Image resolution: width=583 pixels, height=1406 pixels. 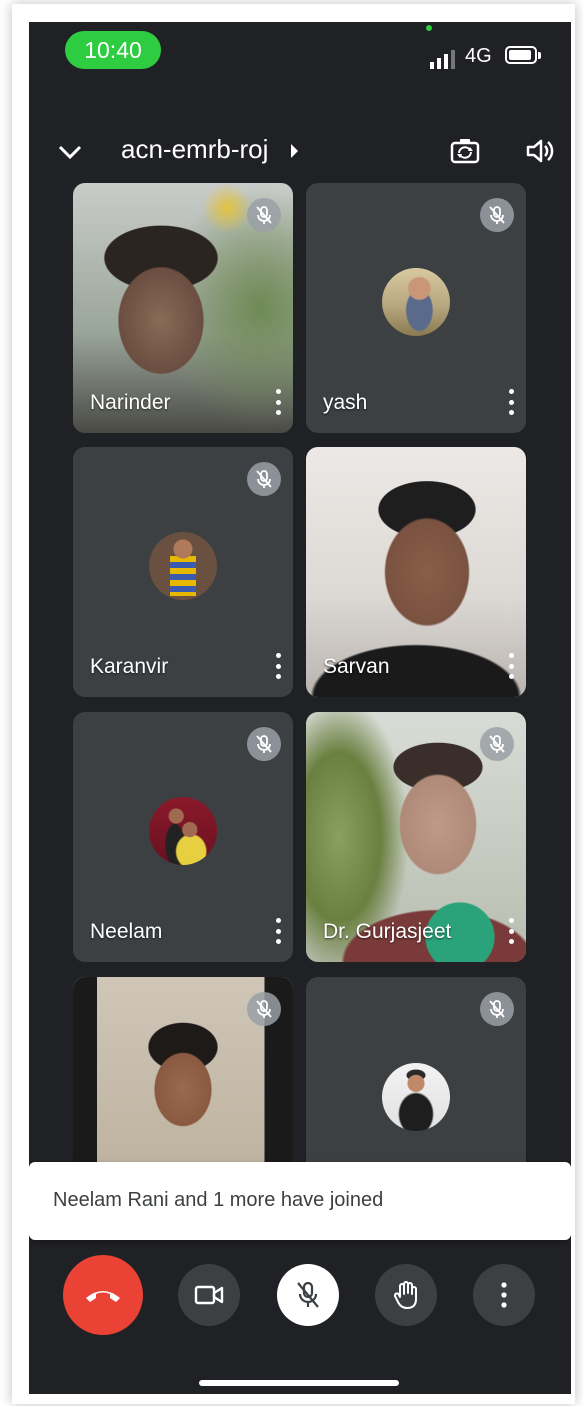 I want to click on home-indicator, so click(x=299, y=1383).